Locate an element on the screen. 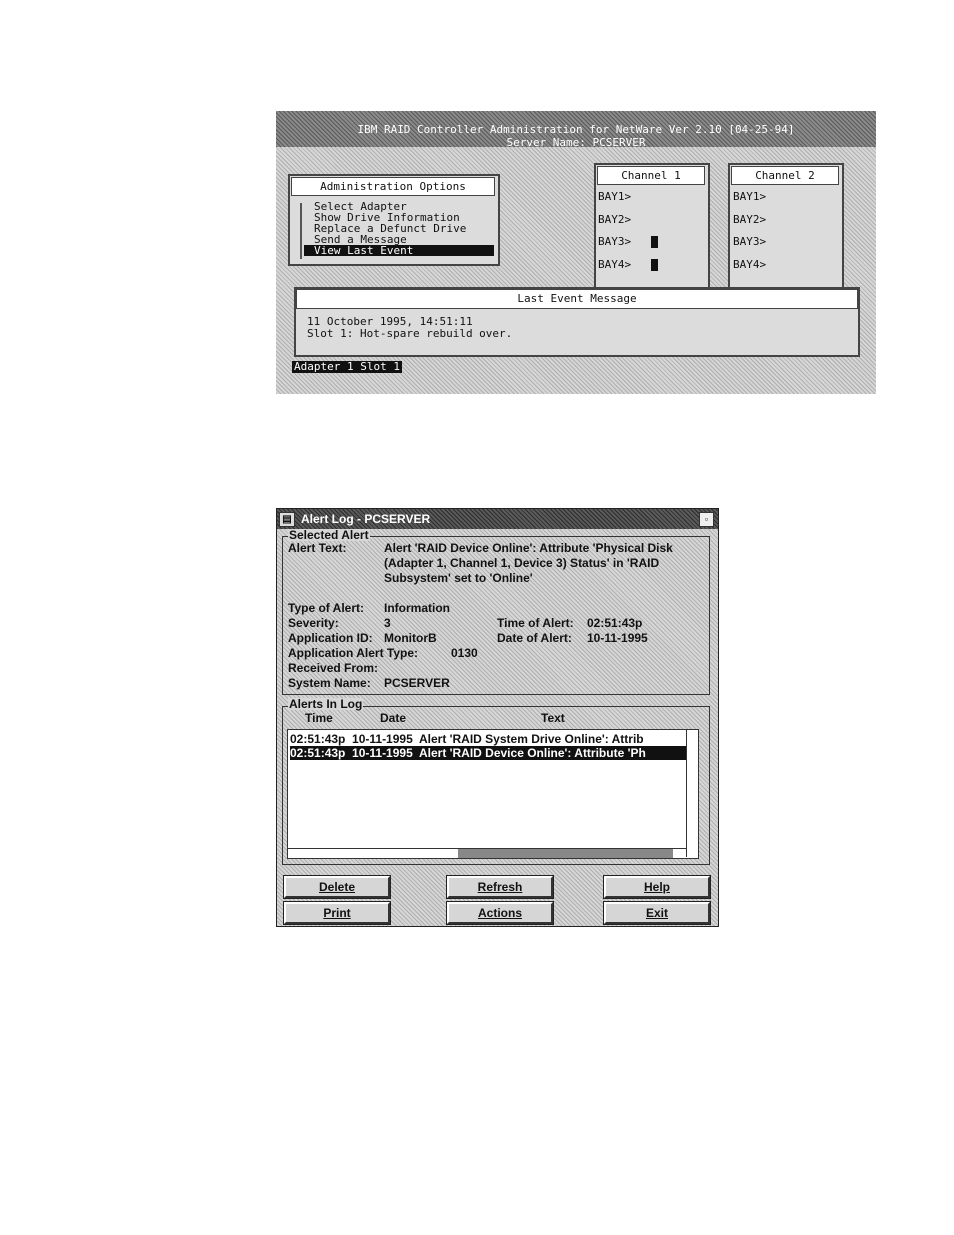 This screenshot has height=1235, width=954. menu-scrollbar is located at coordinates (301, 231).